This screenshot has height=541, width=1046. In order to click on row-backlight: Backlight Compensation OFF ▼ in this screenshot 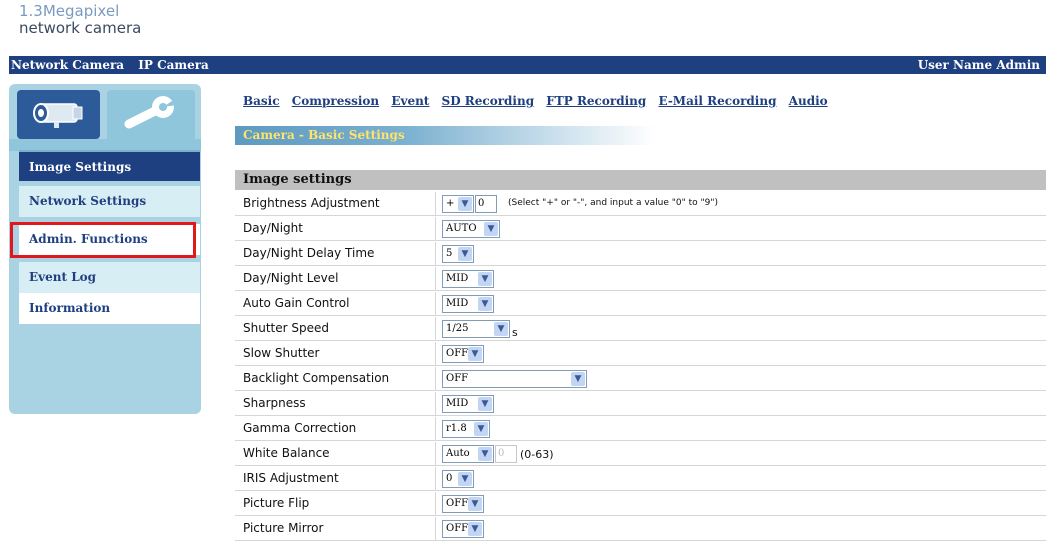, I will do `click(640, 379)`.